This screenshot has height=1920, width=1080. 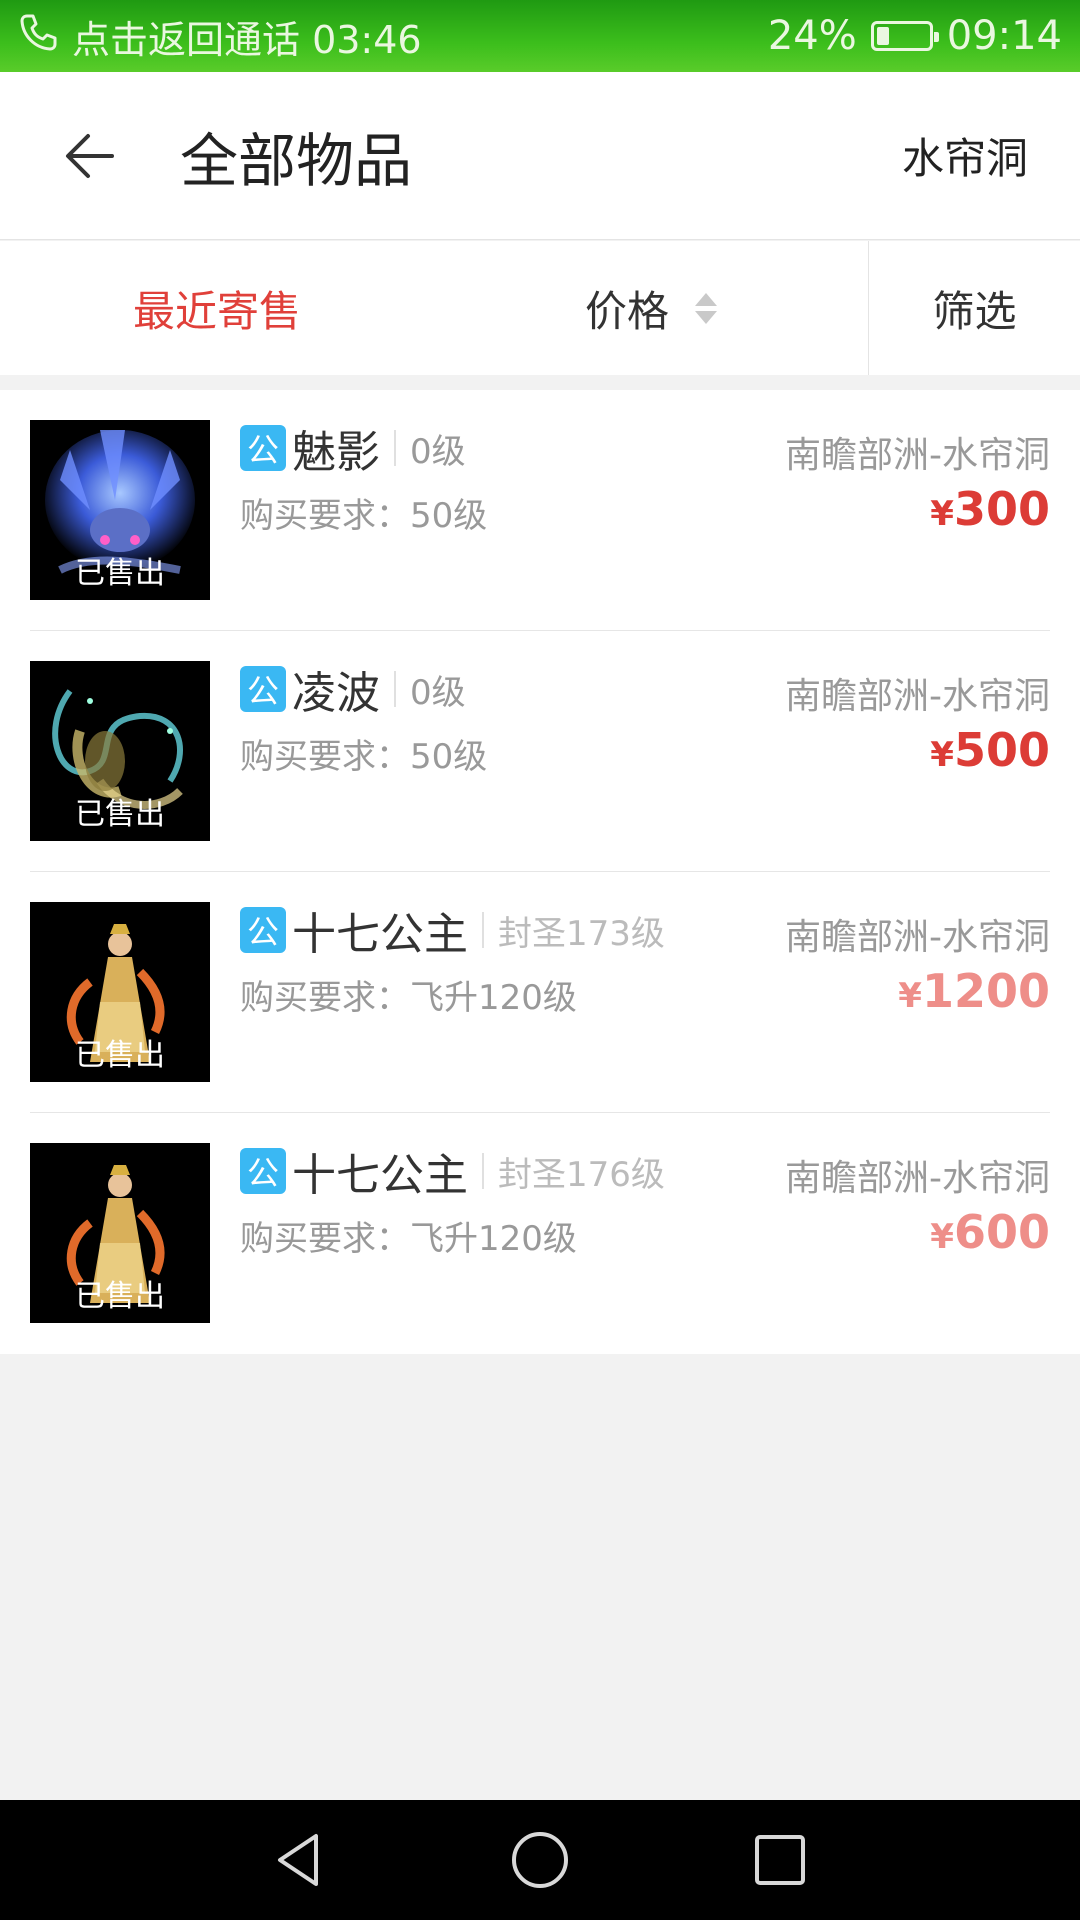 I want to click on app-header: 全部物品 水帘洞, so click(x=540, y=156).